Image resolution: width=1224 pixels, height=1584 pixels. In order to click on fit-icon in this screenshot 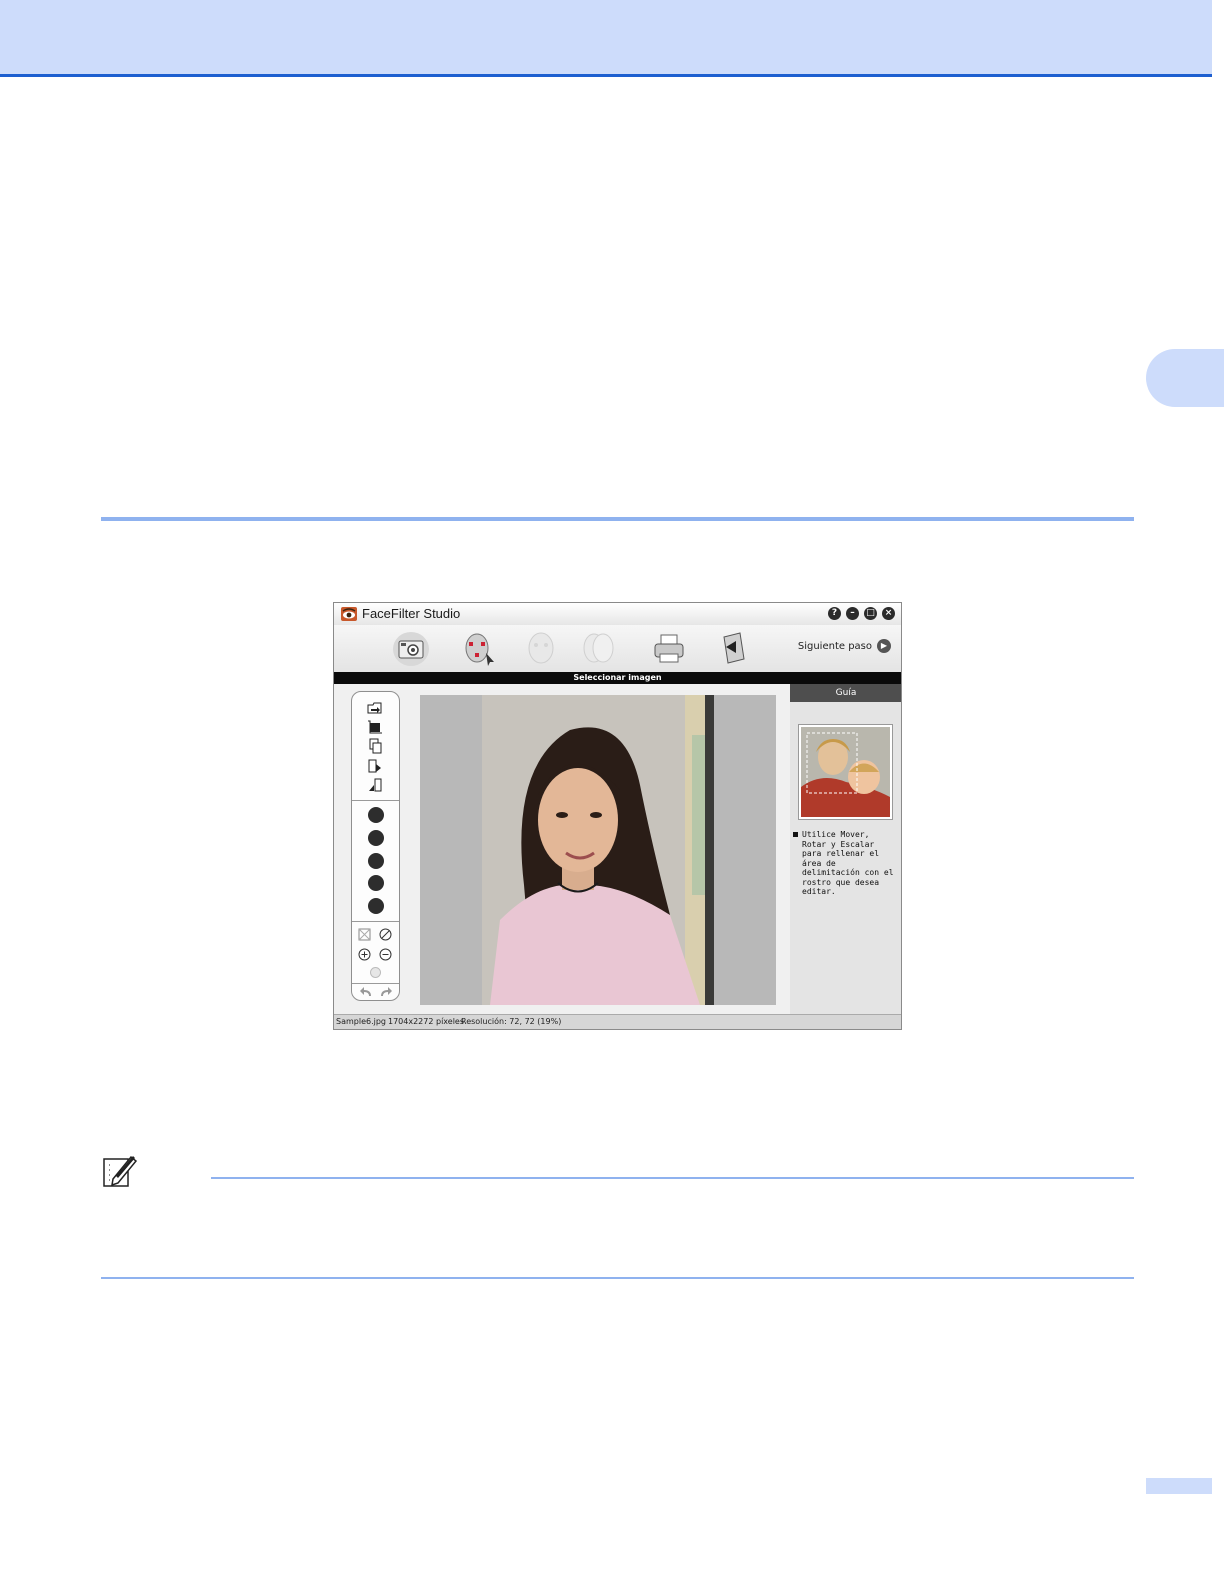, I will do `click(364, 934)`.